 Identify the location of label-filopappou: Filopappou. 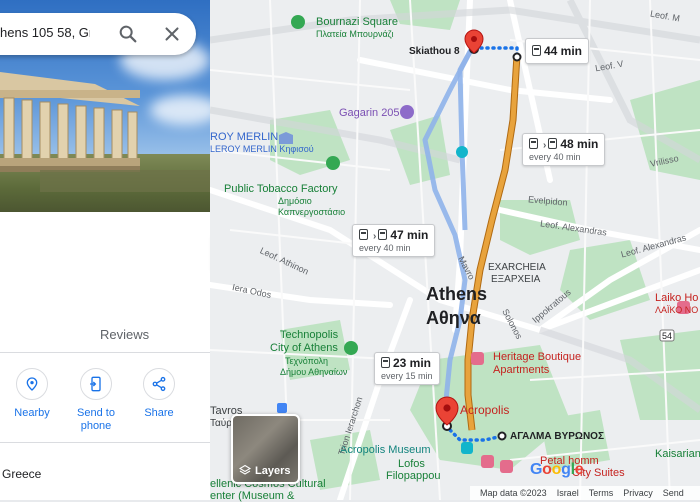
(413, 476).